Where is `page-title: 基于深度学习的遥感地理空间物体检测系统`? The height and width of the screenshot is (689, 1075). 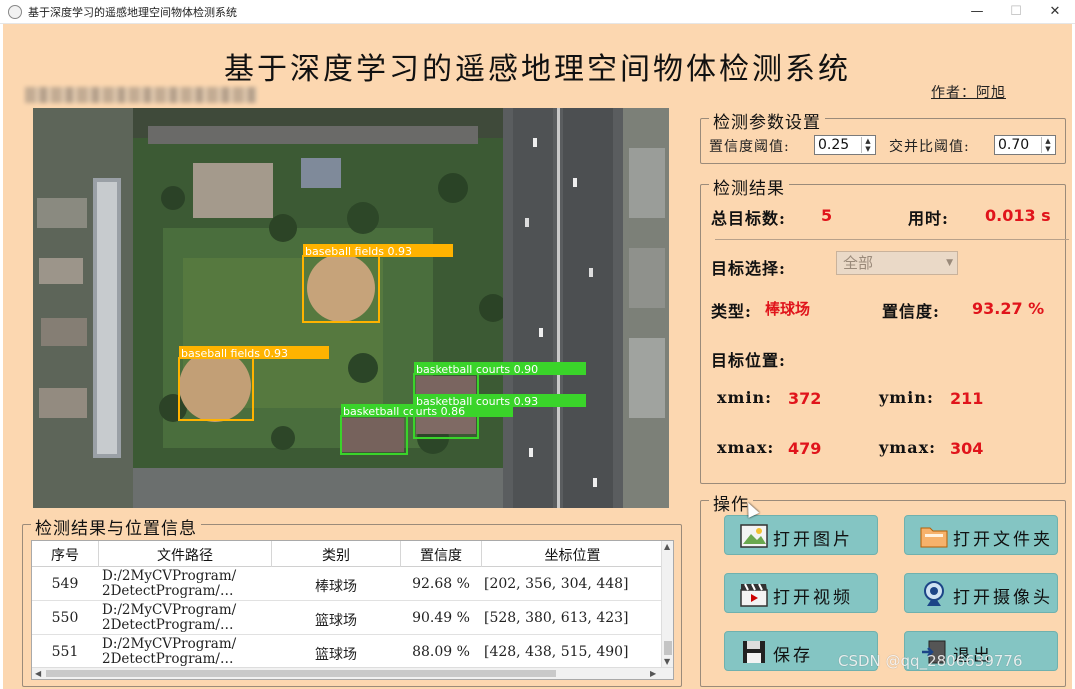 page-title: 基于深度学习的遥感地理空间物体检测系统 is located at coordinates (537, 69).